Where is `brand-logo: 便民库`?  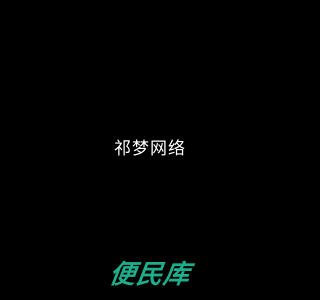 brand-logo: 便民库 is located at coordinates (150, 275).